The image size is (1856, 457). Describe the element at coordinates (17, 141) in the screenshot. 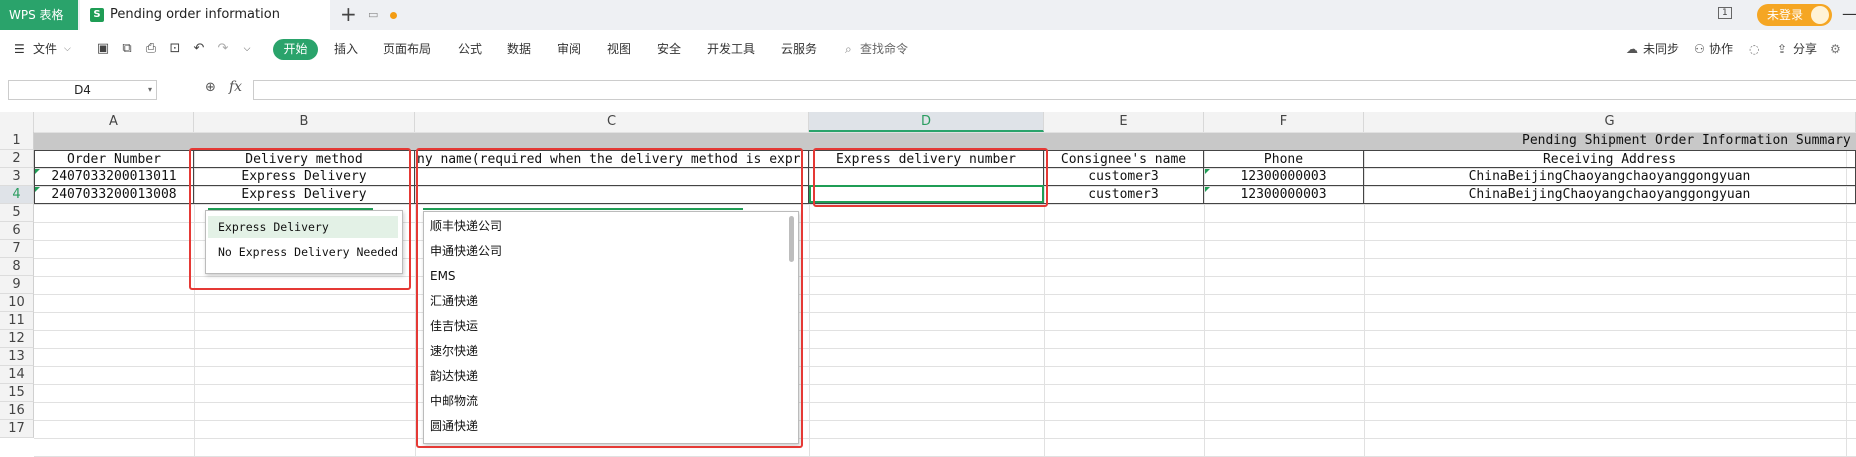

I see `row-header: 1` at that location.